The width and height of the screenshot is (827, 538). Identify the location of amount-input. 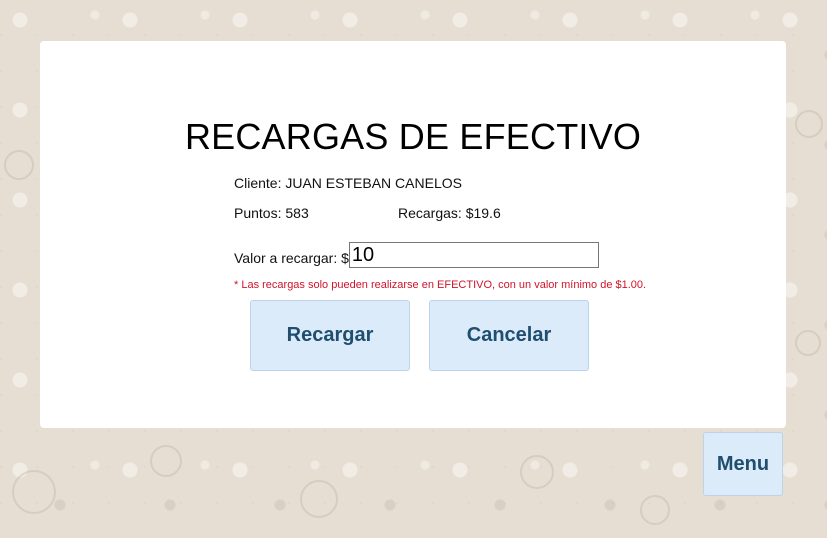
(473, 255).